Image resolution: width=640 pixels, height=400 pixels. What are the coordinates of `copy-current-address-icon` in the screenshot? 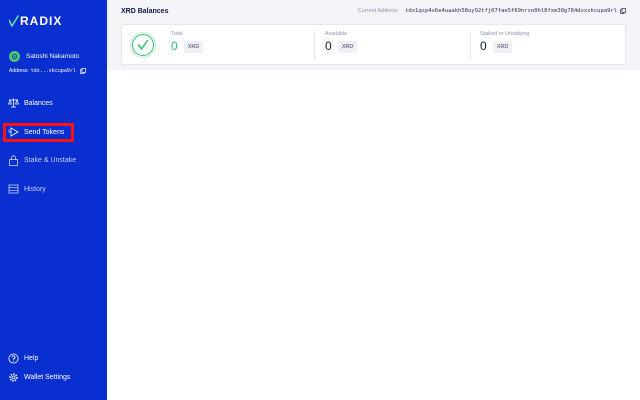 It's located at (623, 11).